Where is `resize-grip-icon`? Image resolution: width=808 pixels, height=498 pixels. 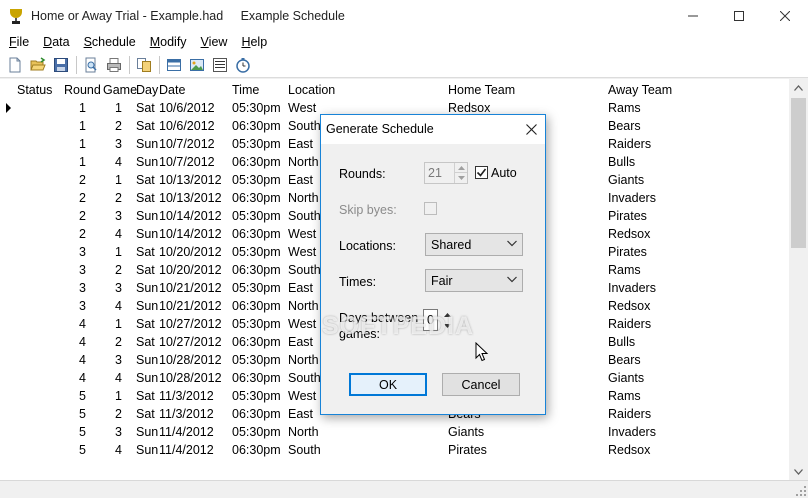 resize-grip-icon is located at coordinates (801, 491).